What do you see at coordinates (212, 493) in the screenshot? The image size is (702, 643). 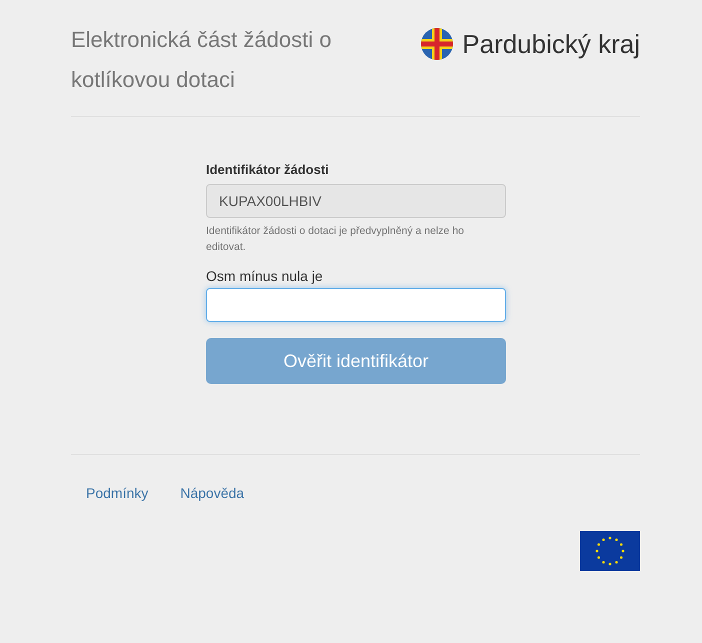 I see `footer-link: Nápověda` at bounding box center [212, 493].